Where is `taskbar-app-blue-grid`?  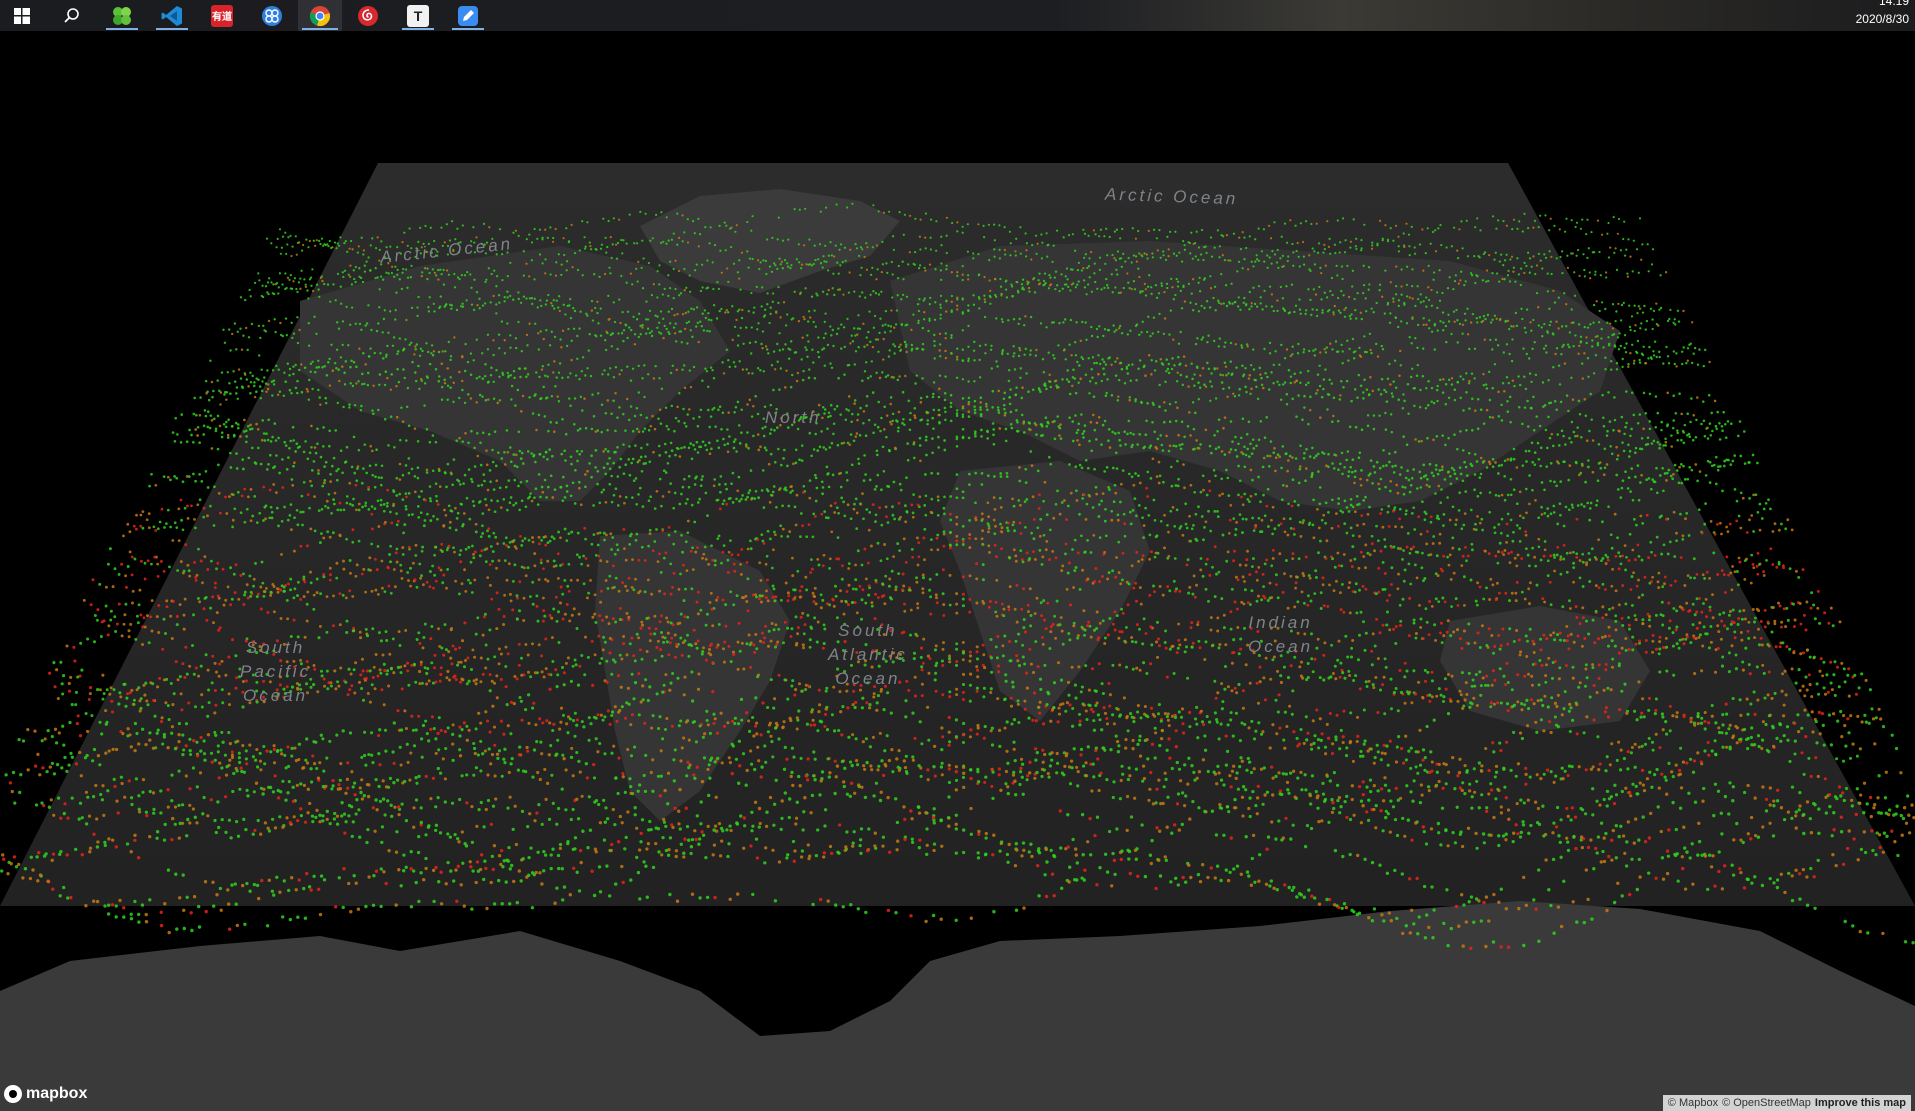 taskbar-app-blue-grid is located at coordinates (272, 15).